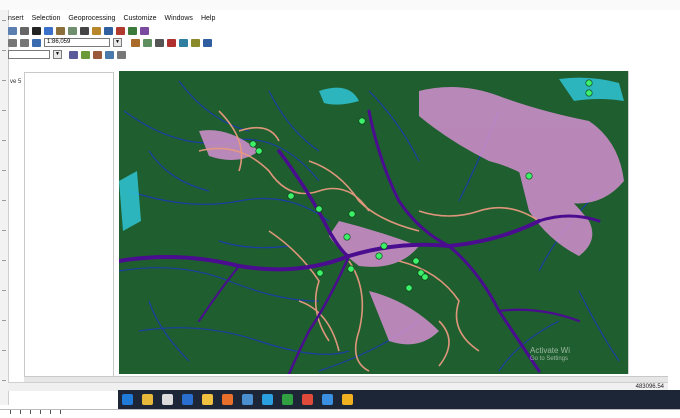  What do you see at coordinates (36, 42) in the screenshot?
I see `zoom-icon` at bounding box center [36, 42].